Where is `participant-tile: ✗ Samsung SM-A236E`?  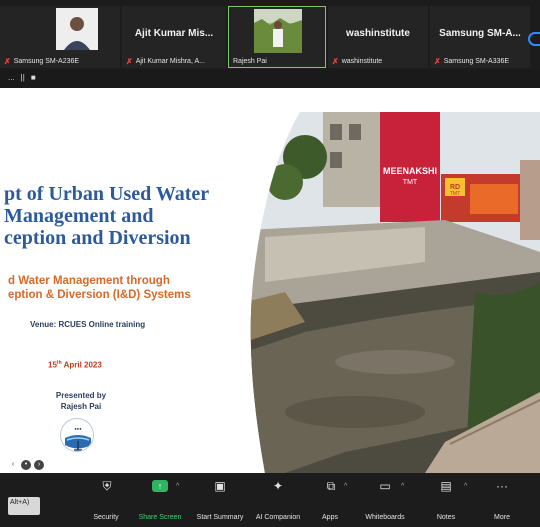 participant-tile: ✗ Samsung SM-A236E is located at coordinates (60, 37).